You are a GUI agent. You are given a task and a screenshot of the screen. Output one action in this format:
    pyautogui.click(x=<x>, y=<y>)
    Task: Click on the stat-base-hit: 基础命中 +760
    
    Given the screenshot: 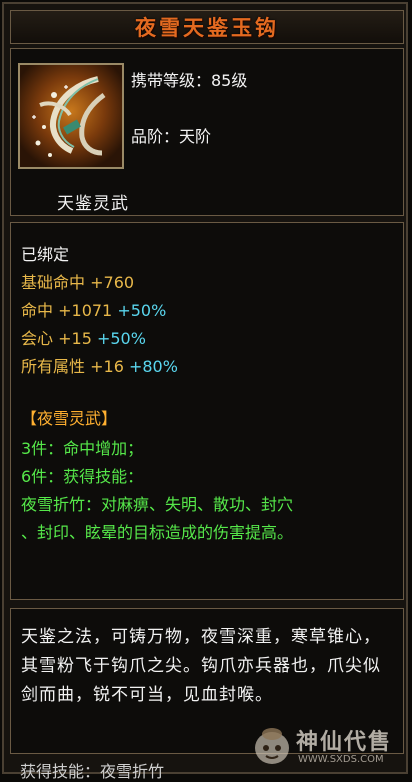 What is the action you would take?
    pyautogui.click(x=77, y=281)
    